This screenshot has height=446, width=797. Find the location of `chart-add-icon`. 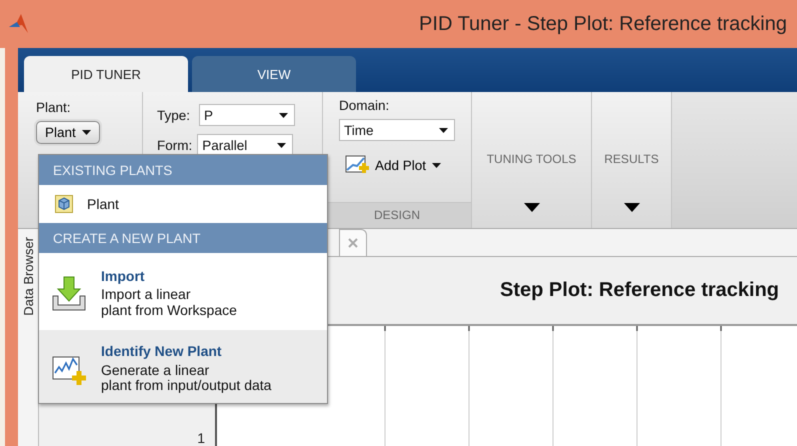

chart-add-icon is located at coordinates (357, 165).